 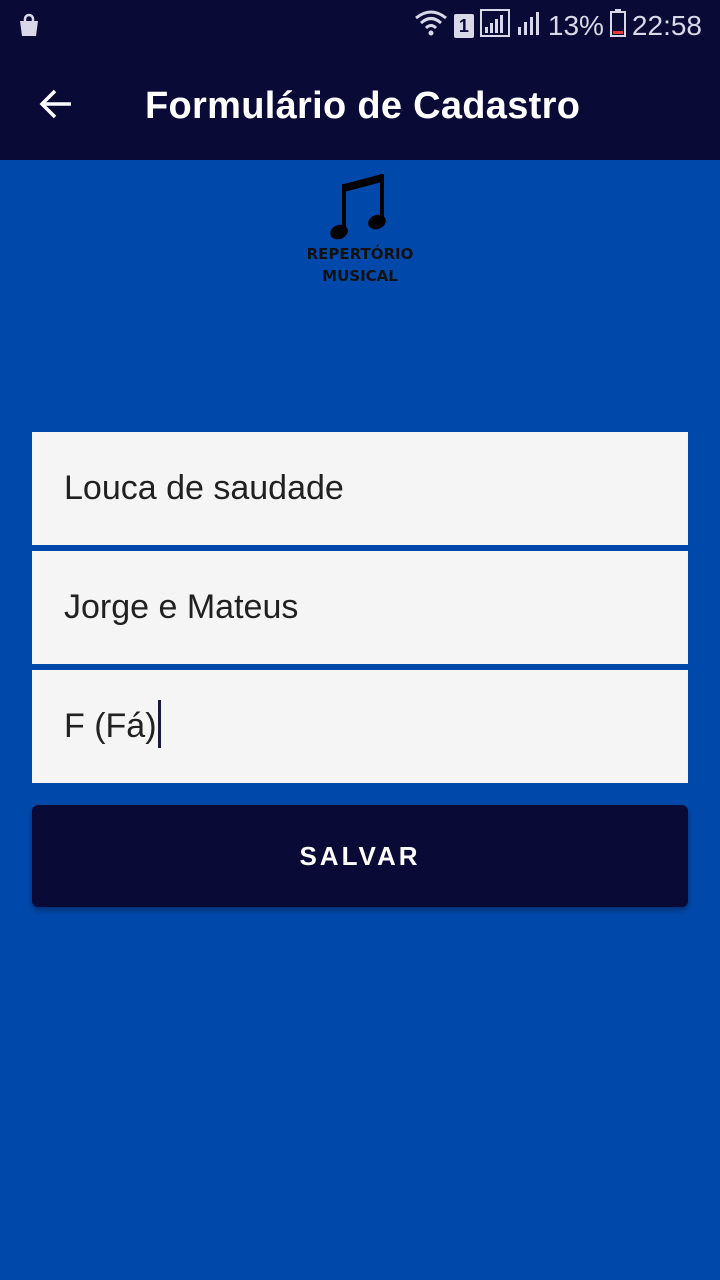 I want to click on battery-percent: 13%, so click(x=575, y=25).